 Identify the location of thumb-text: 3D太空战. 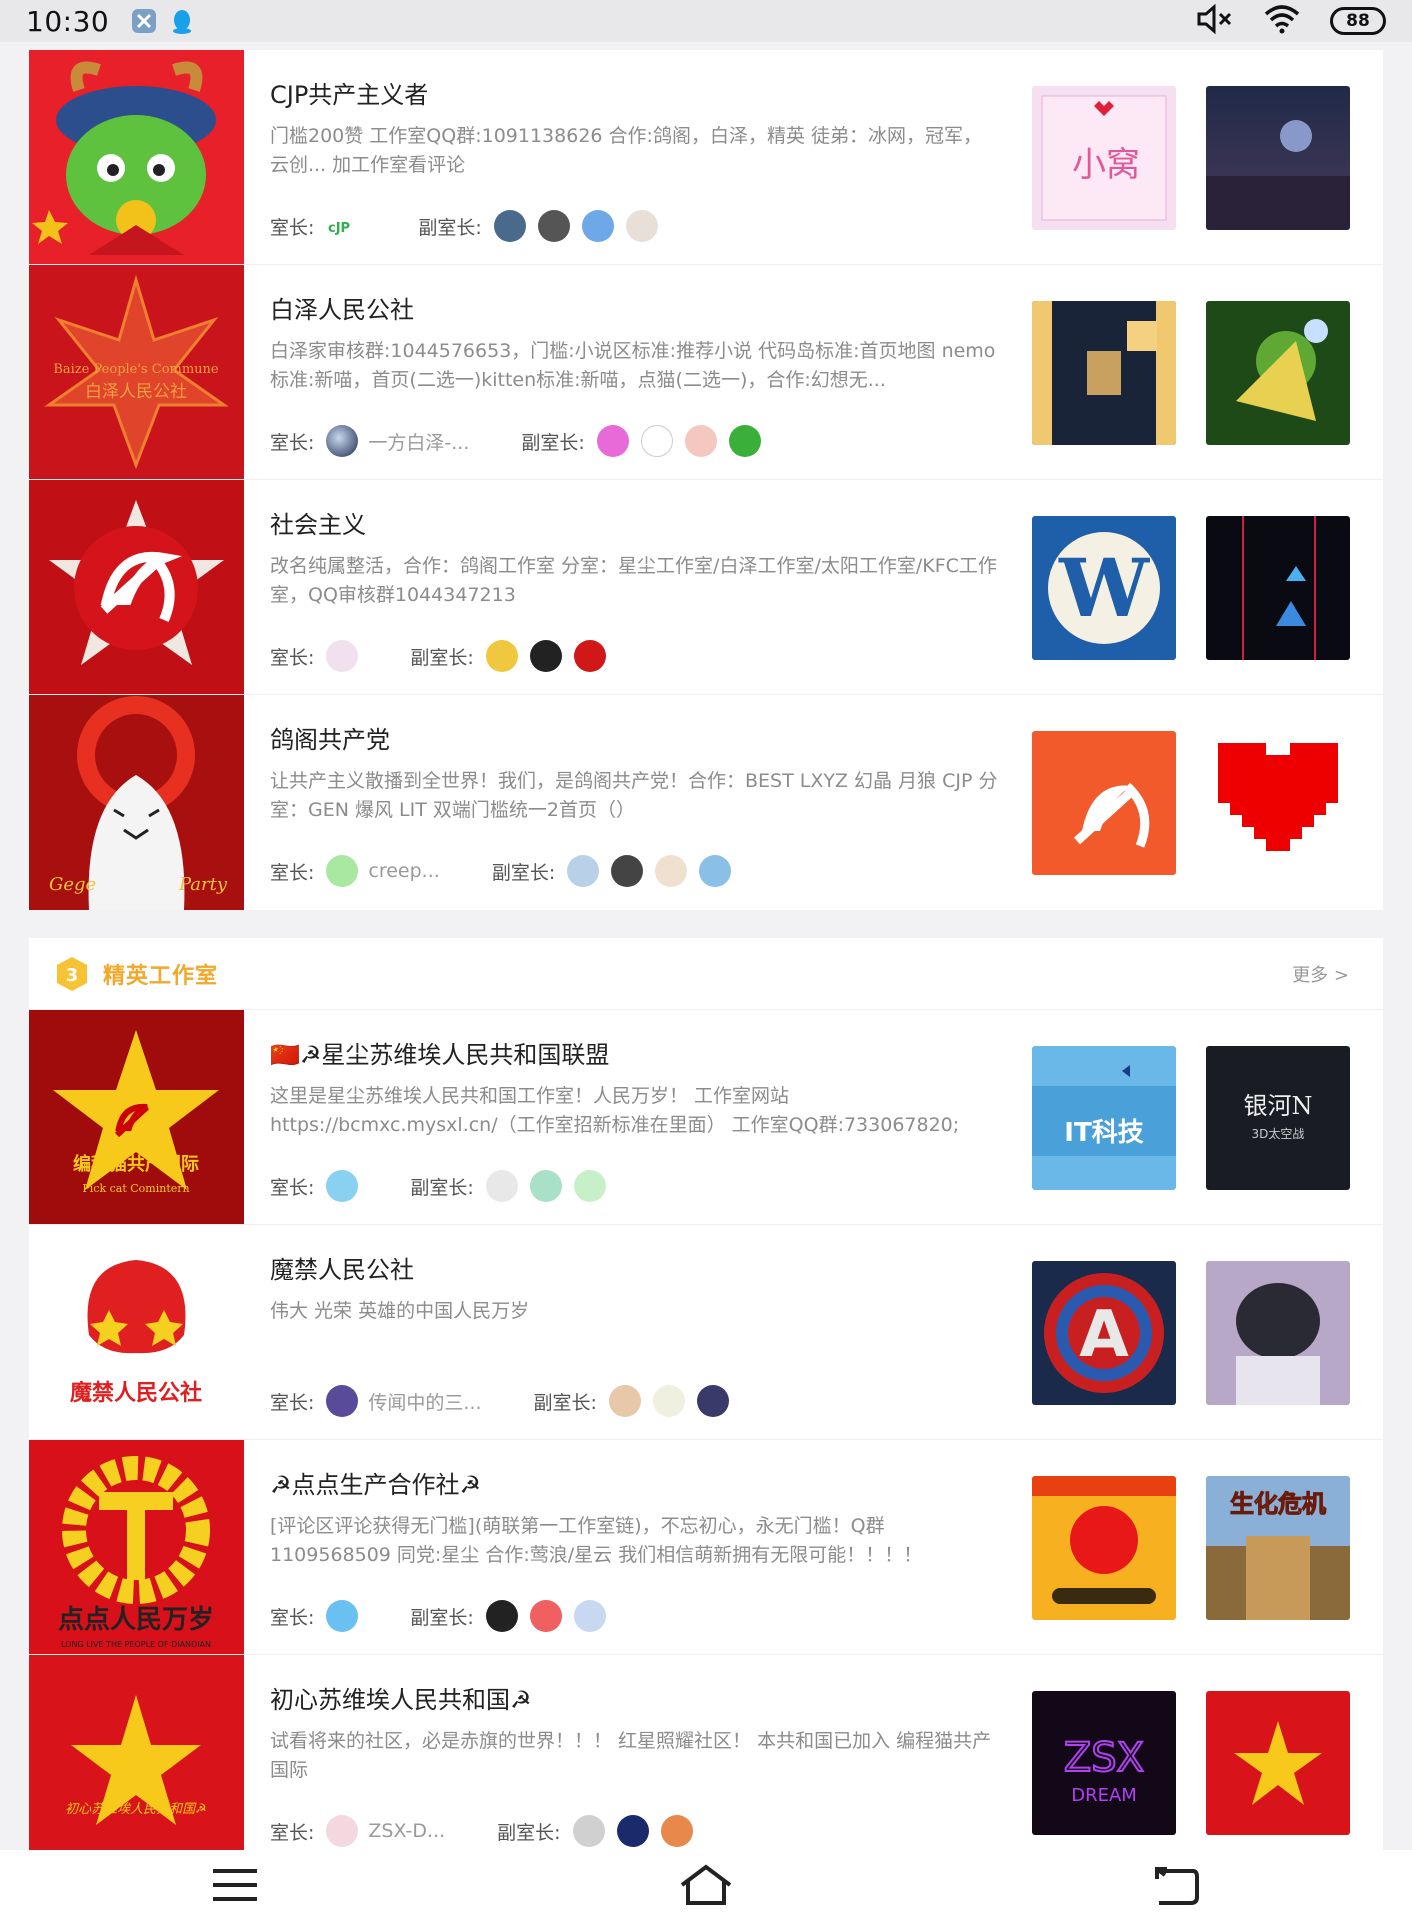
(1278, 1133).